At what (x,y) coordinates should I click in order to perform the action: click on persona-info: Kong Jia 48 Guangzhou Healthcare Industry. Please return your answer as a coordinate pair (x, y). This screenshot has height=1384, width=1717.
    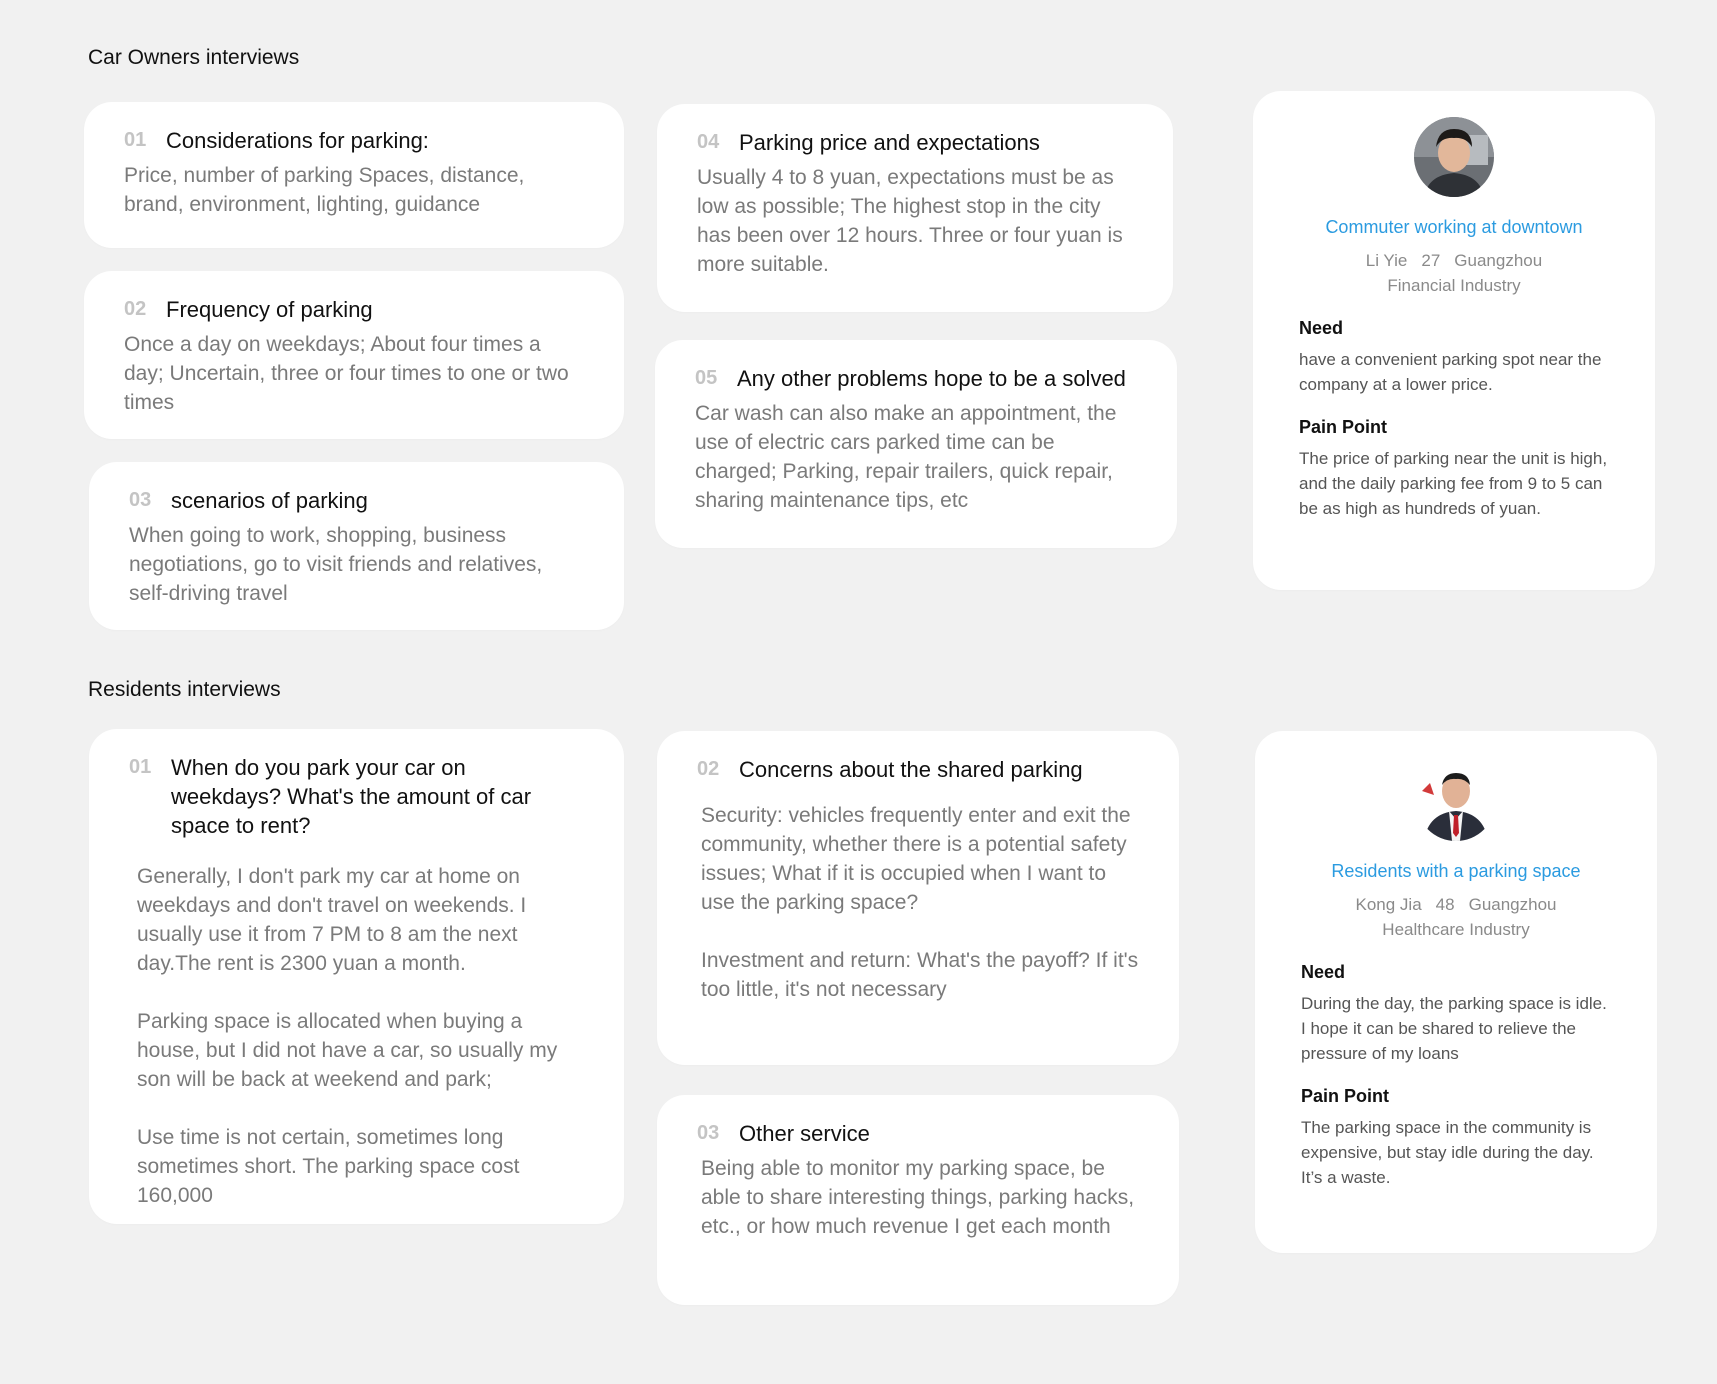
    Looking at the image, I should click on (1456, 917).